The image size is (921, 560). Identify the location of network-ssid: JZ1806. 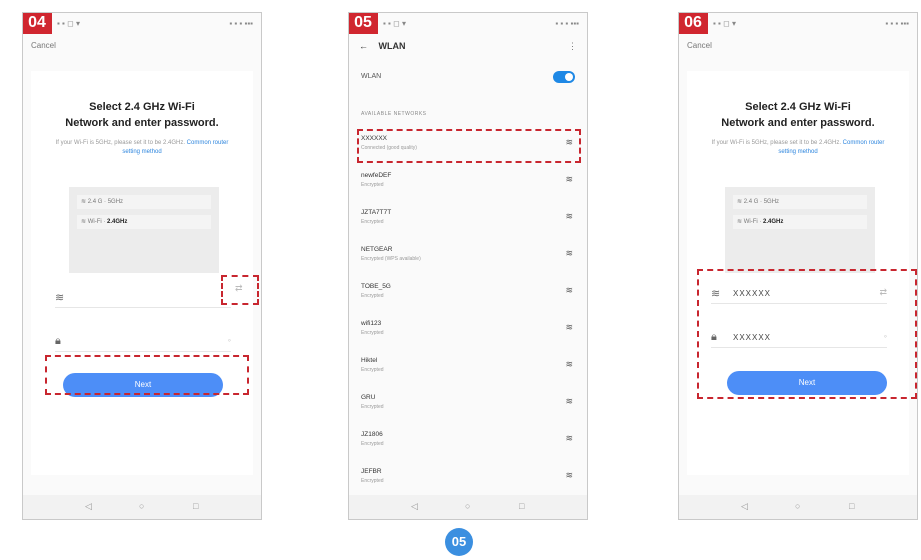
(372, 434).